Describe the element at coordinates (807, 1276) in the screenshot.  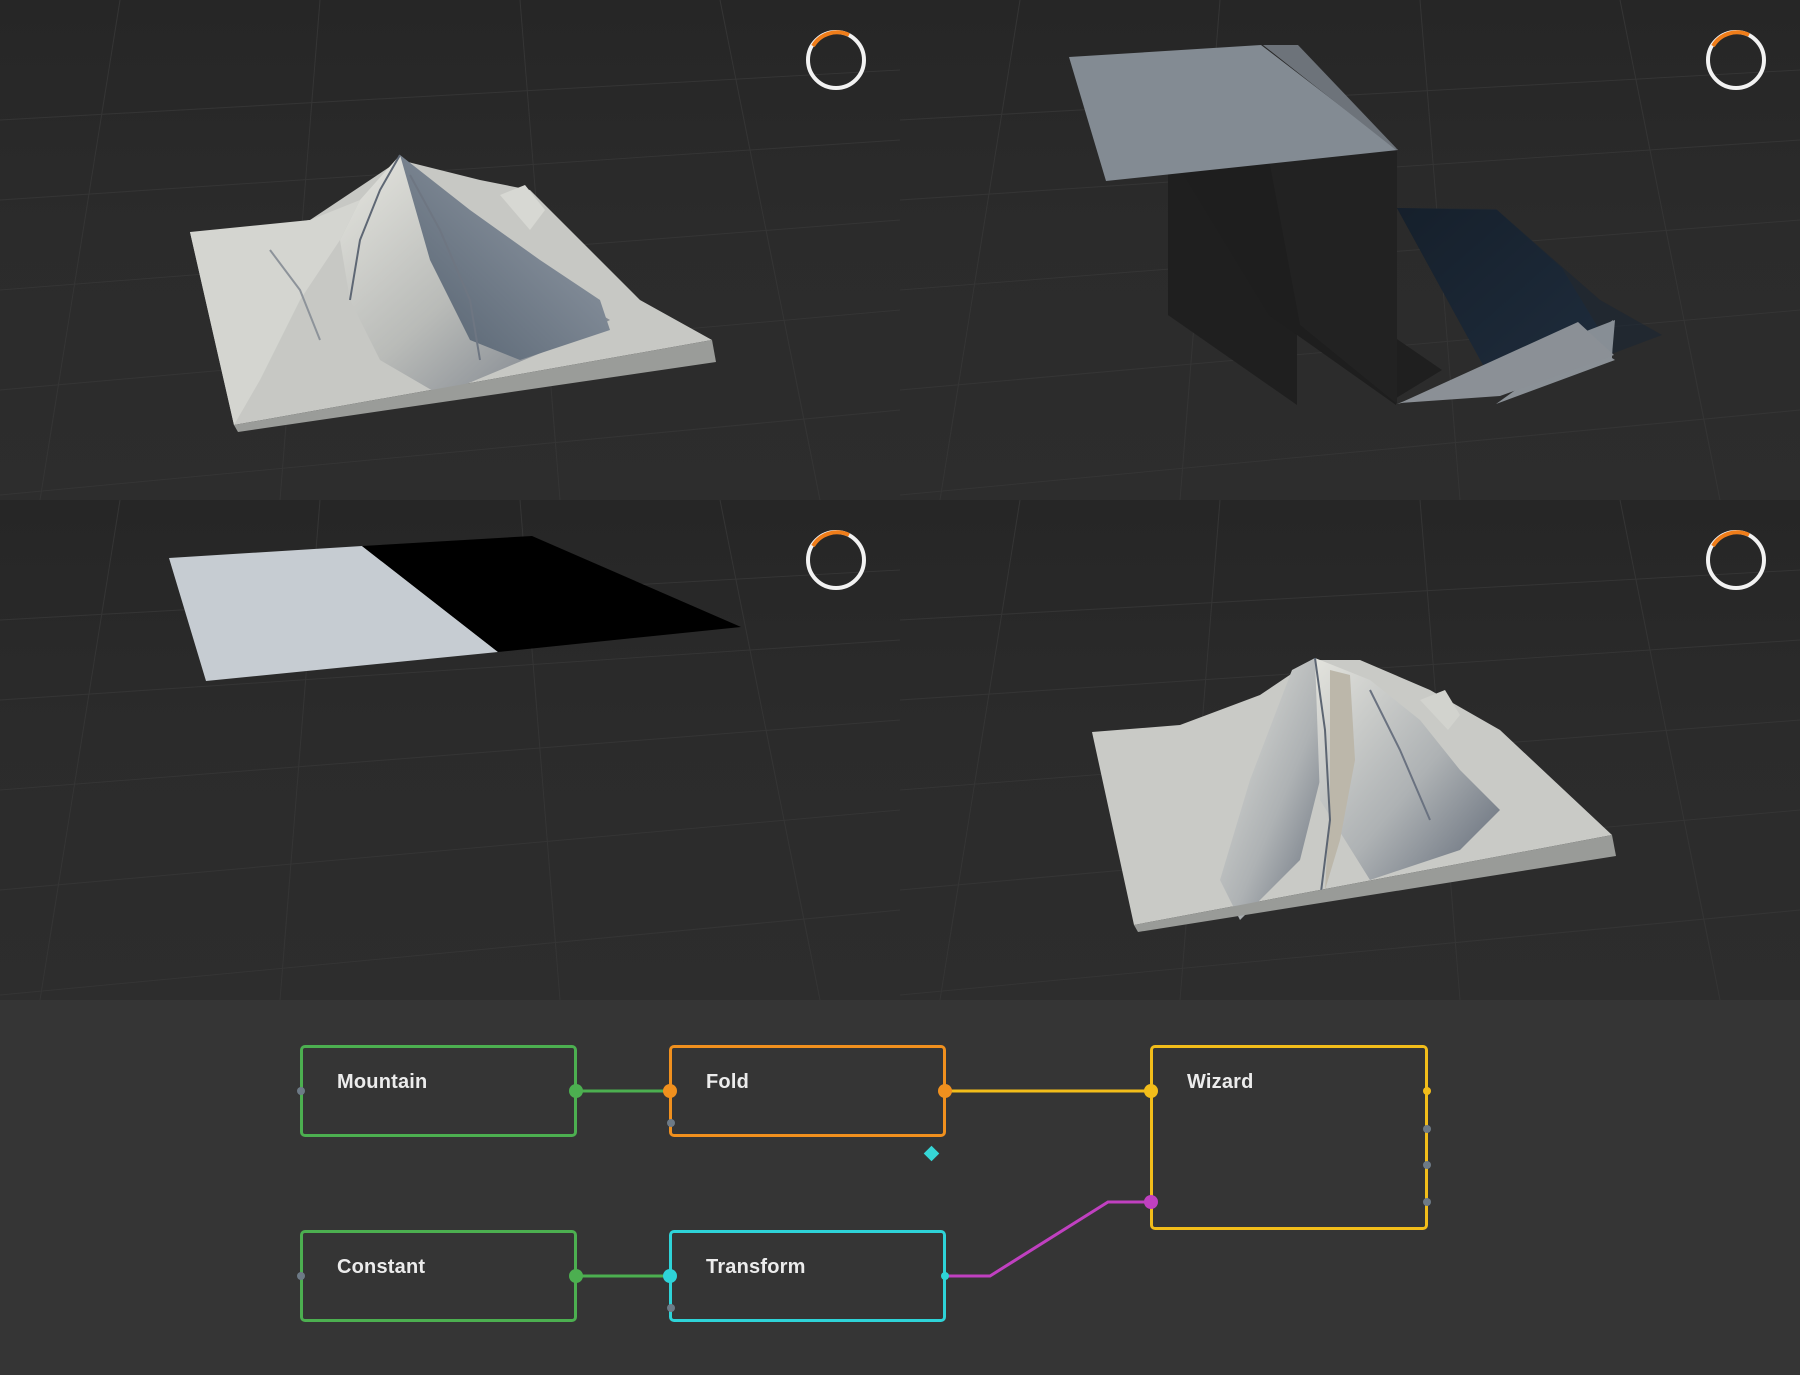
I see `node-transform: Transform` at that location.